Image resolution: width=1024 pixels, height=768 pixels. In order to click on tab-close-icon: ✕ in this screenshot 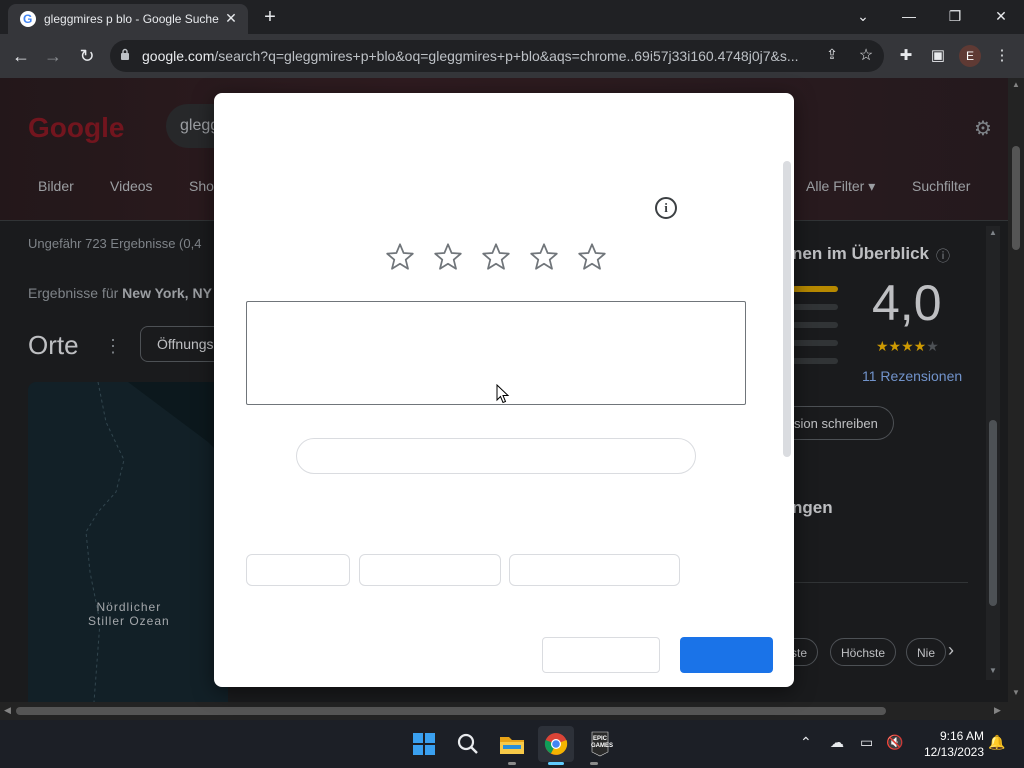, I will do `click(231, 18)`.